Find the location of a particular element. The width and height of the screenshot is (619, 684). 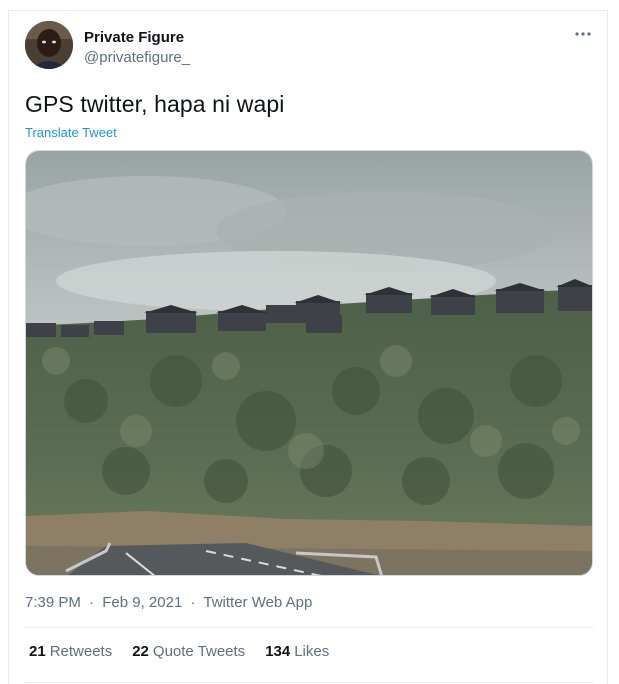

more-horizontal-icon is located at coordinates (583, 34).